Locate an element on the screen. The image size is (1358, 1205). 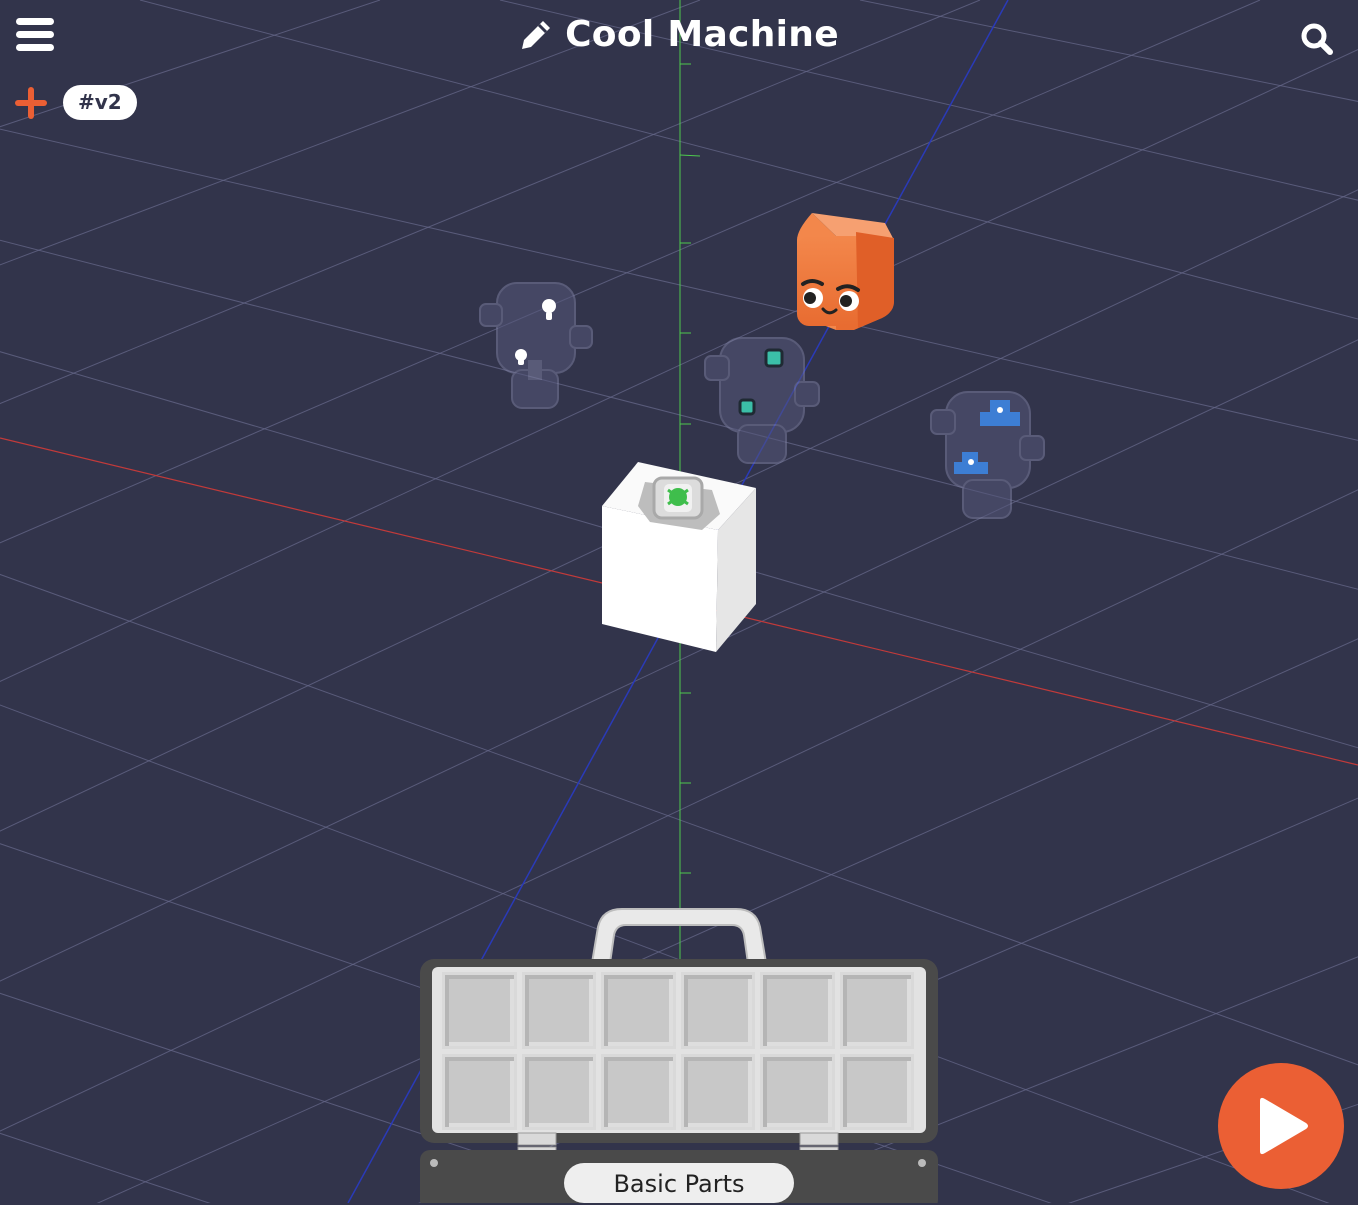
search-button is located at coordinates (1317, 39).